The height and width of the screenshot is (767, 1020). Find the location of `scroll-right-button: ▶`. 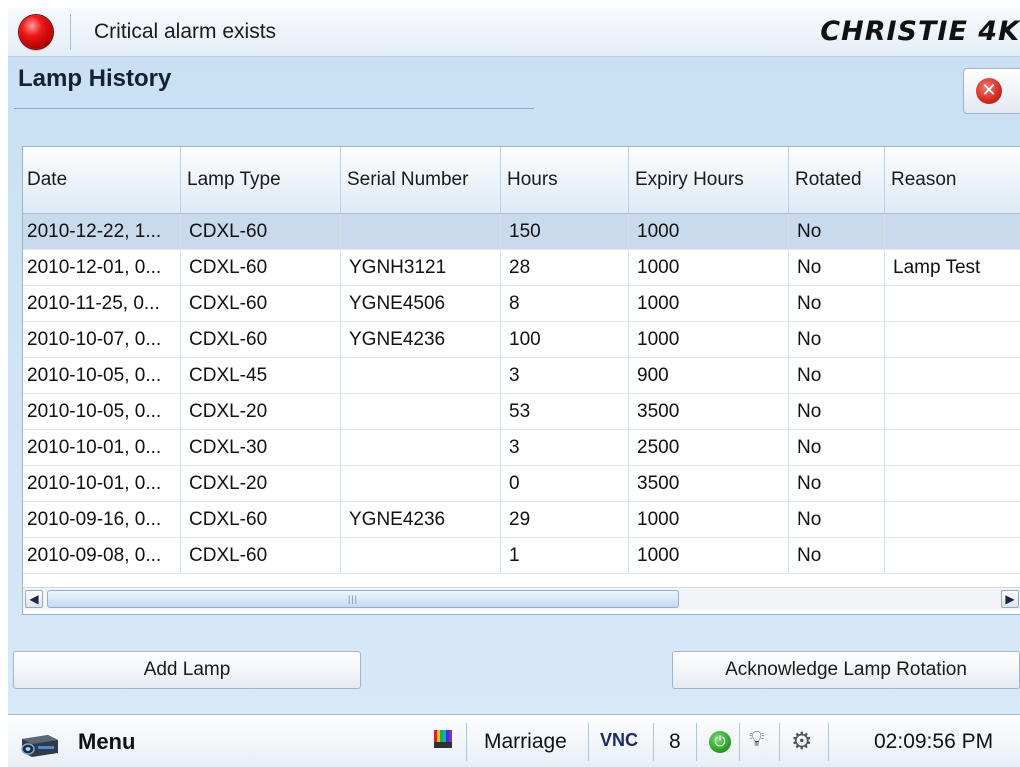

scroll-right-button: ▶ is located at coordinates (1010, 599).